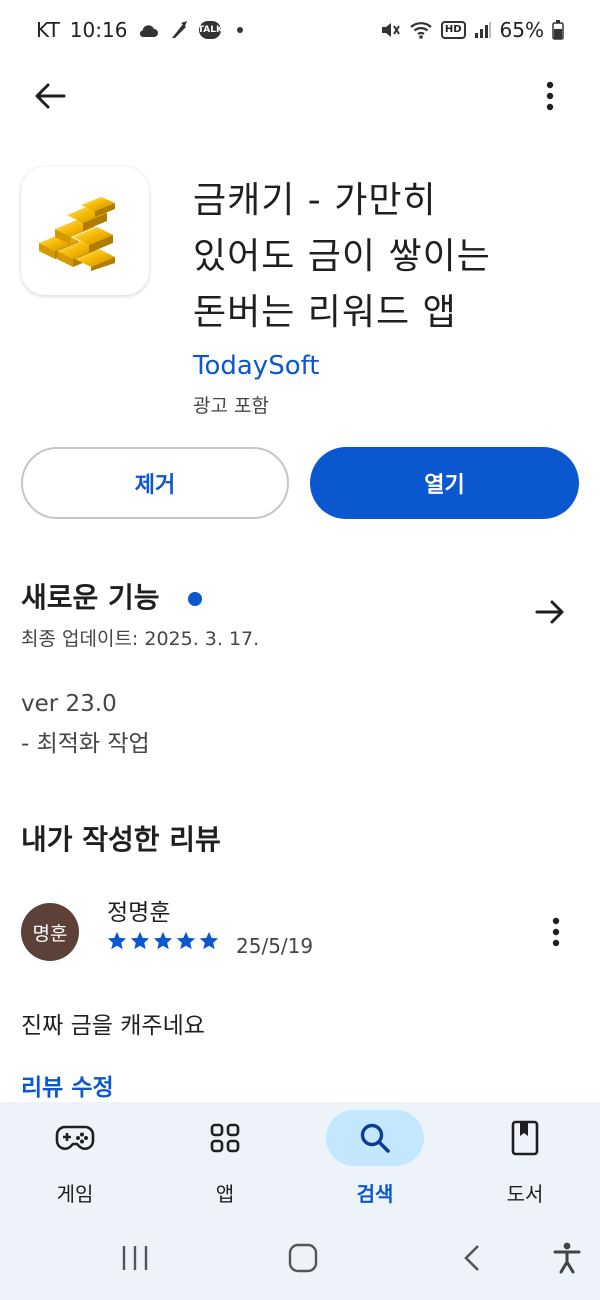 The height and width of the screenshot is (1300, 600). I want to click on home-icon, so click(303, 1258).